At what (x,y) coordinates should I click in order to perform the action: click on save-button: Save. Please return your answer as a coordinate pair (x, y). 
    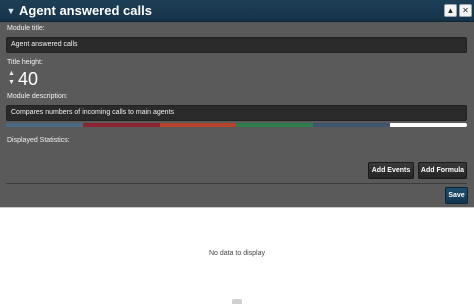
    Looking at the image, I should click on (456, 195).